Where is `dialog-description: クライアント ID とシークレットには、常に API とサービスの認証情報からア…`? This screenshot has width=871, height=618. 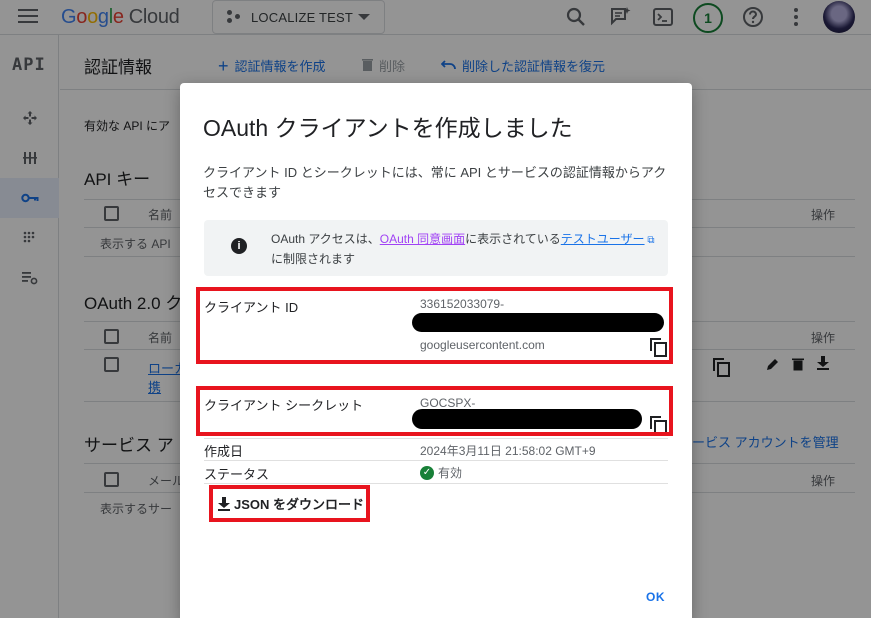 dialog-description: クライアント ID とシークレットには、常に API とサービスの認証情報からア… is located at coordinates (435, 182).